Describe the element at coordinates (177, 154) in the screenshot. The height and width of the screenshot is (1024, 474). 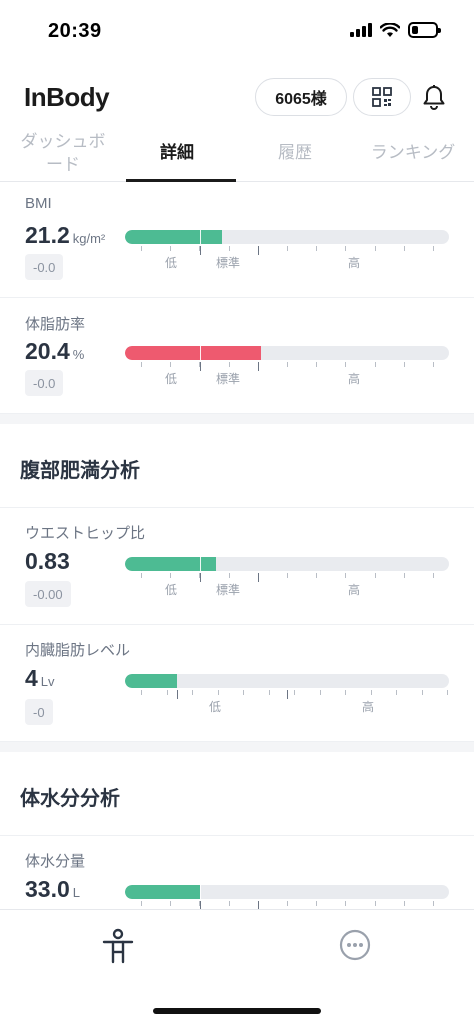
I see `tab-detail: 詳細` at that location.